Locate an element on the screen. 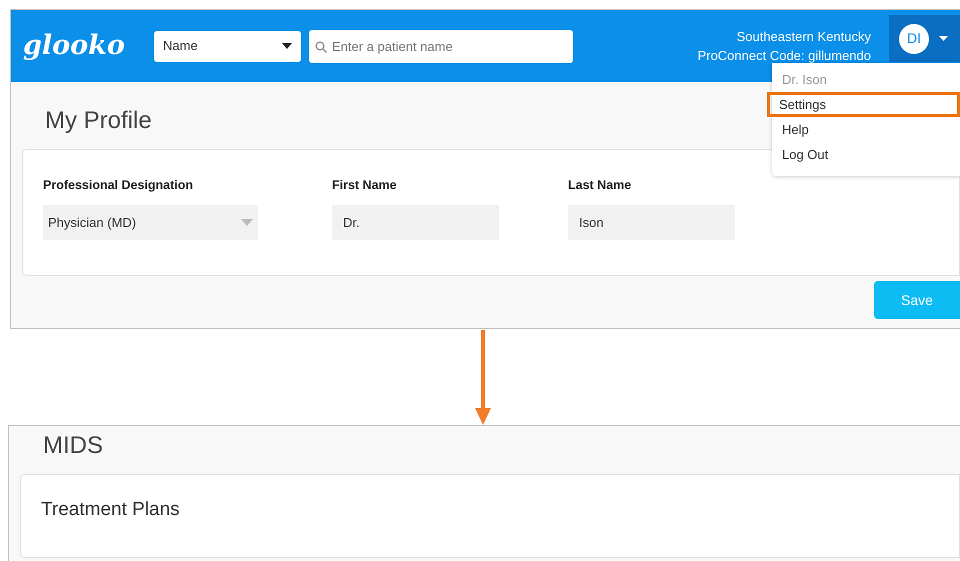 The height and width of the screenshot is (561, 960). page-title: MIDS is located at coordinates (73, 446).